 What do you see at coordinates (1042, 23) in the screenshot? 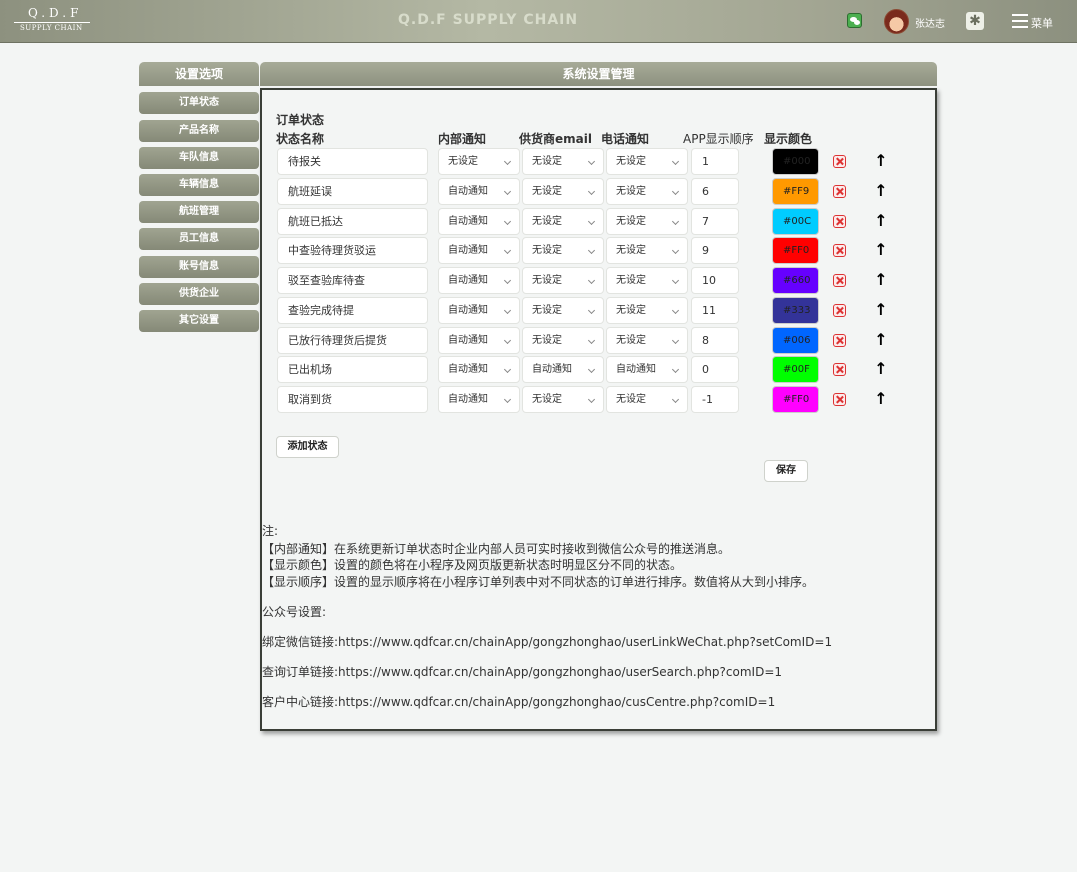
I see `menu-label: 菜单` at bounding box center [1042, 23].